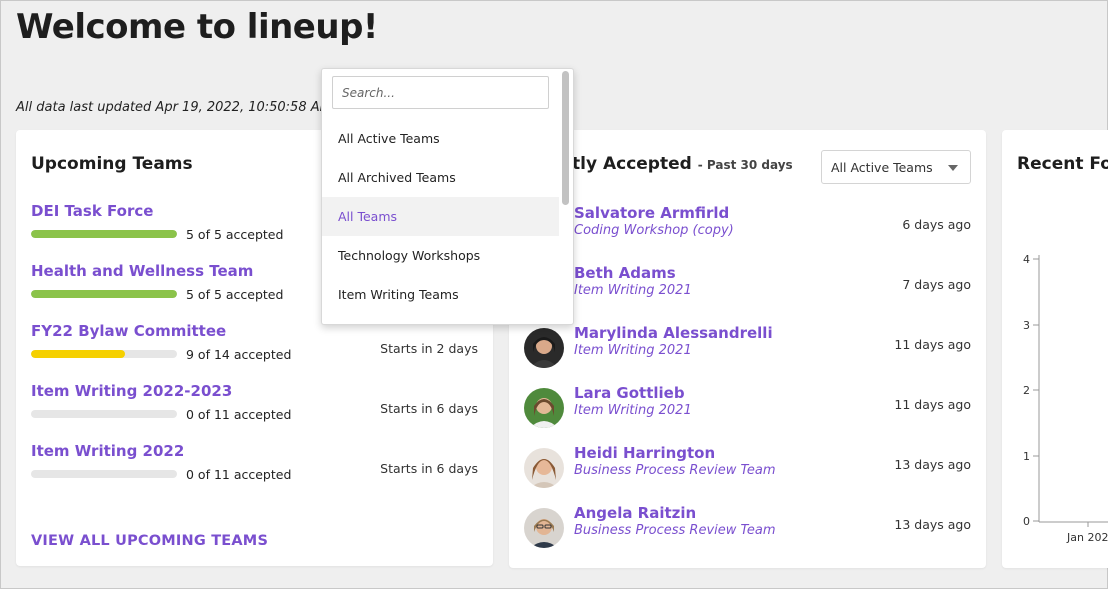  I want to click on recently-accepted-subtitle: - Past 30 days, so click(745, 165).